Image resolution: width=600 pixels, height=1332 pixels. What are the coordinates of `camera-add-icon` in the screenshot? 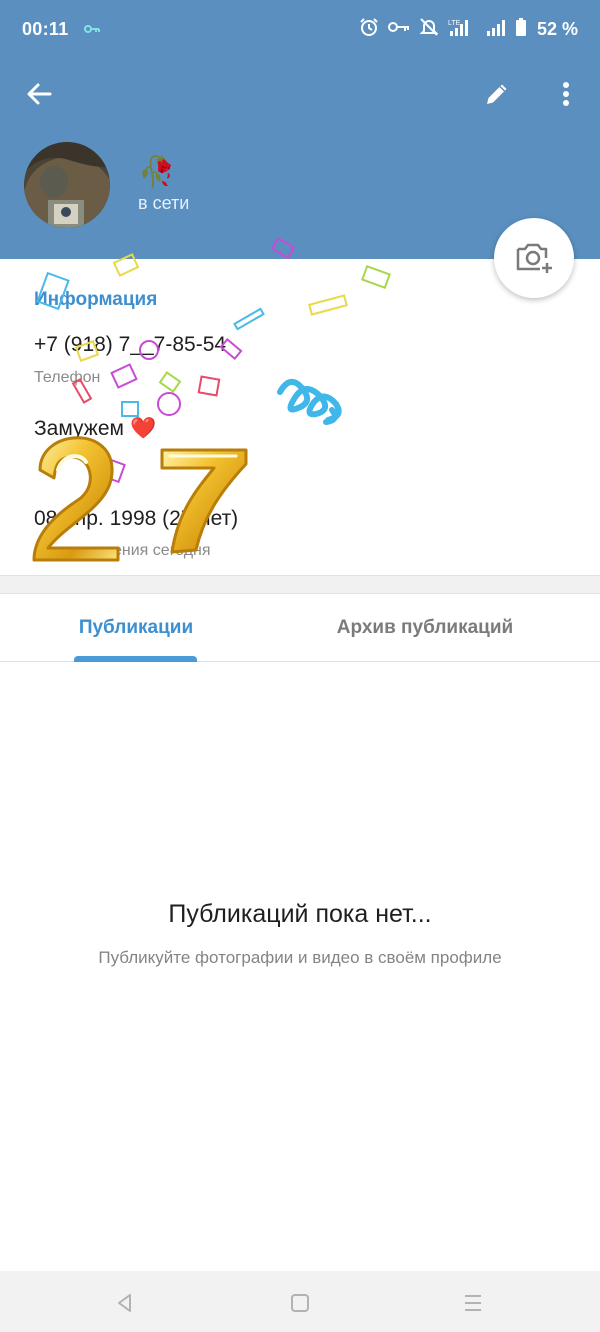 It's located at (534, 258).